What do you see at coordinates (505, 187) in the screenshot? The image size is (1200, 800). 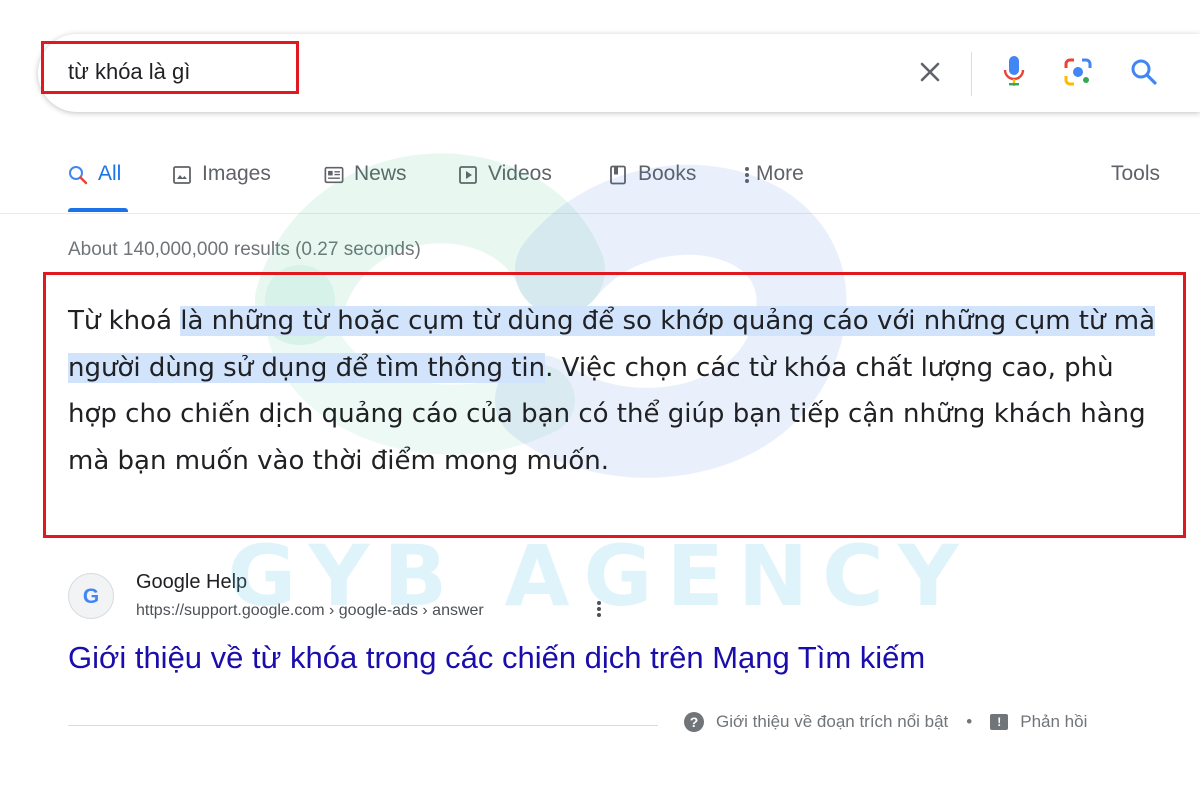 I see `tab-videos: Videos` at bounding box center [505, 187].